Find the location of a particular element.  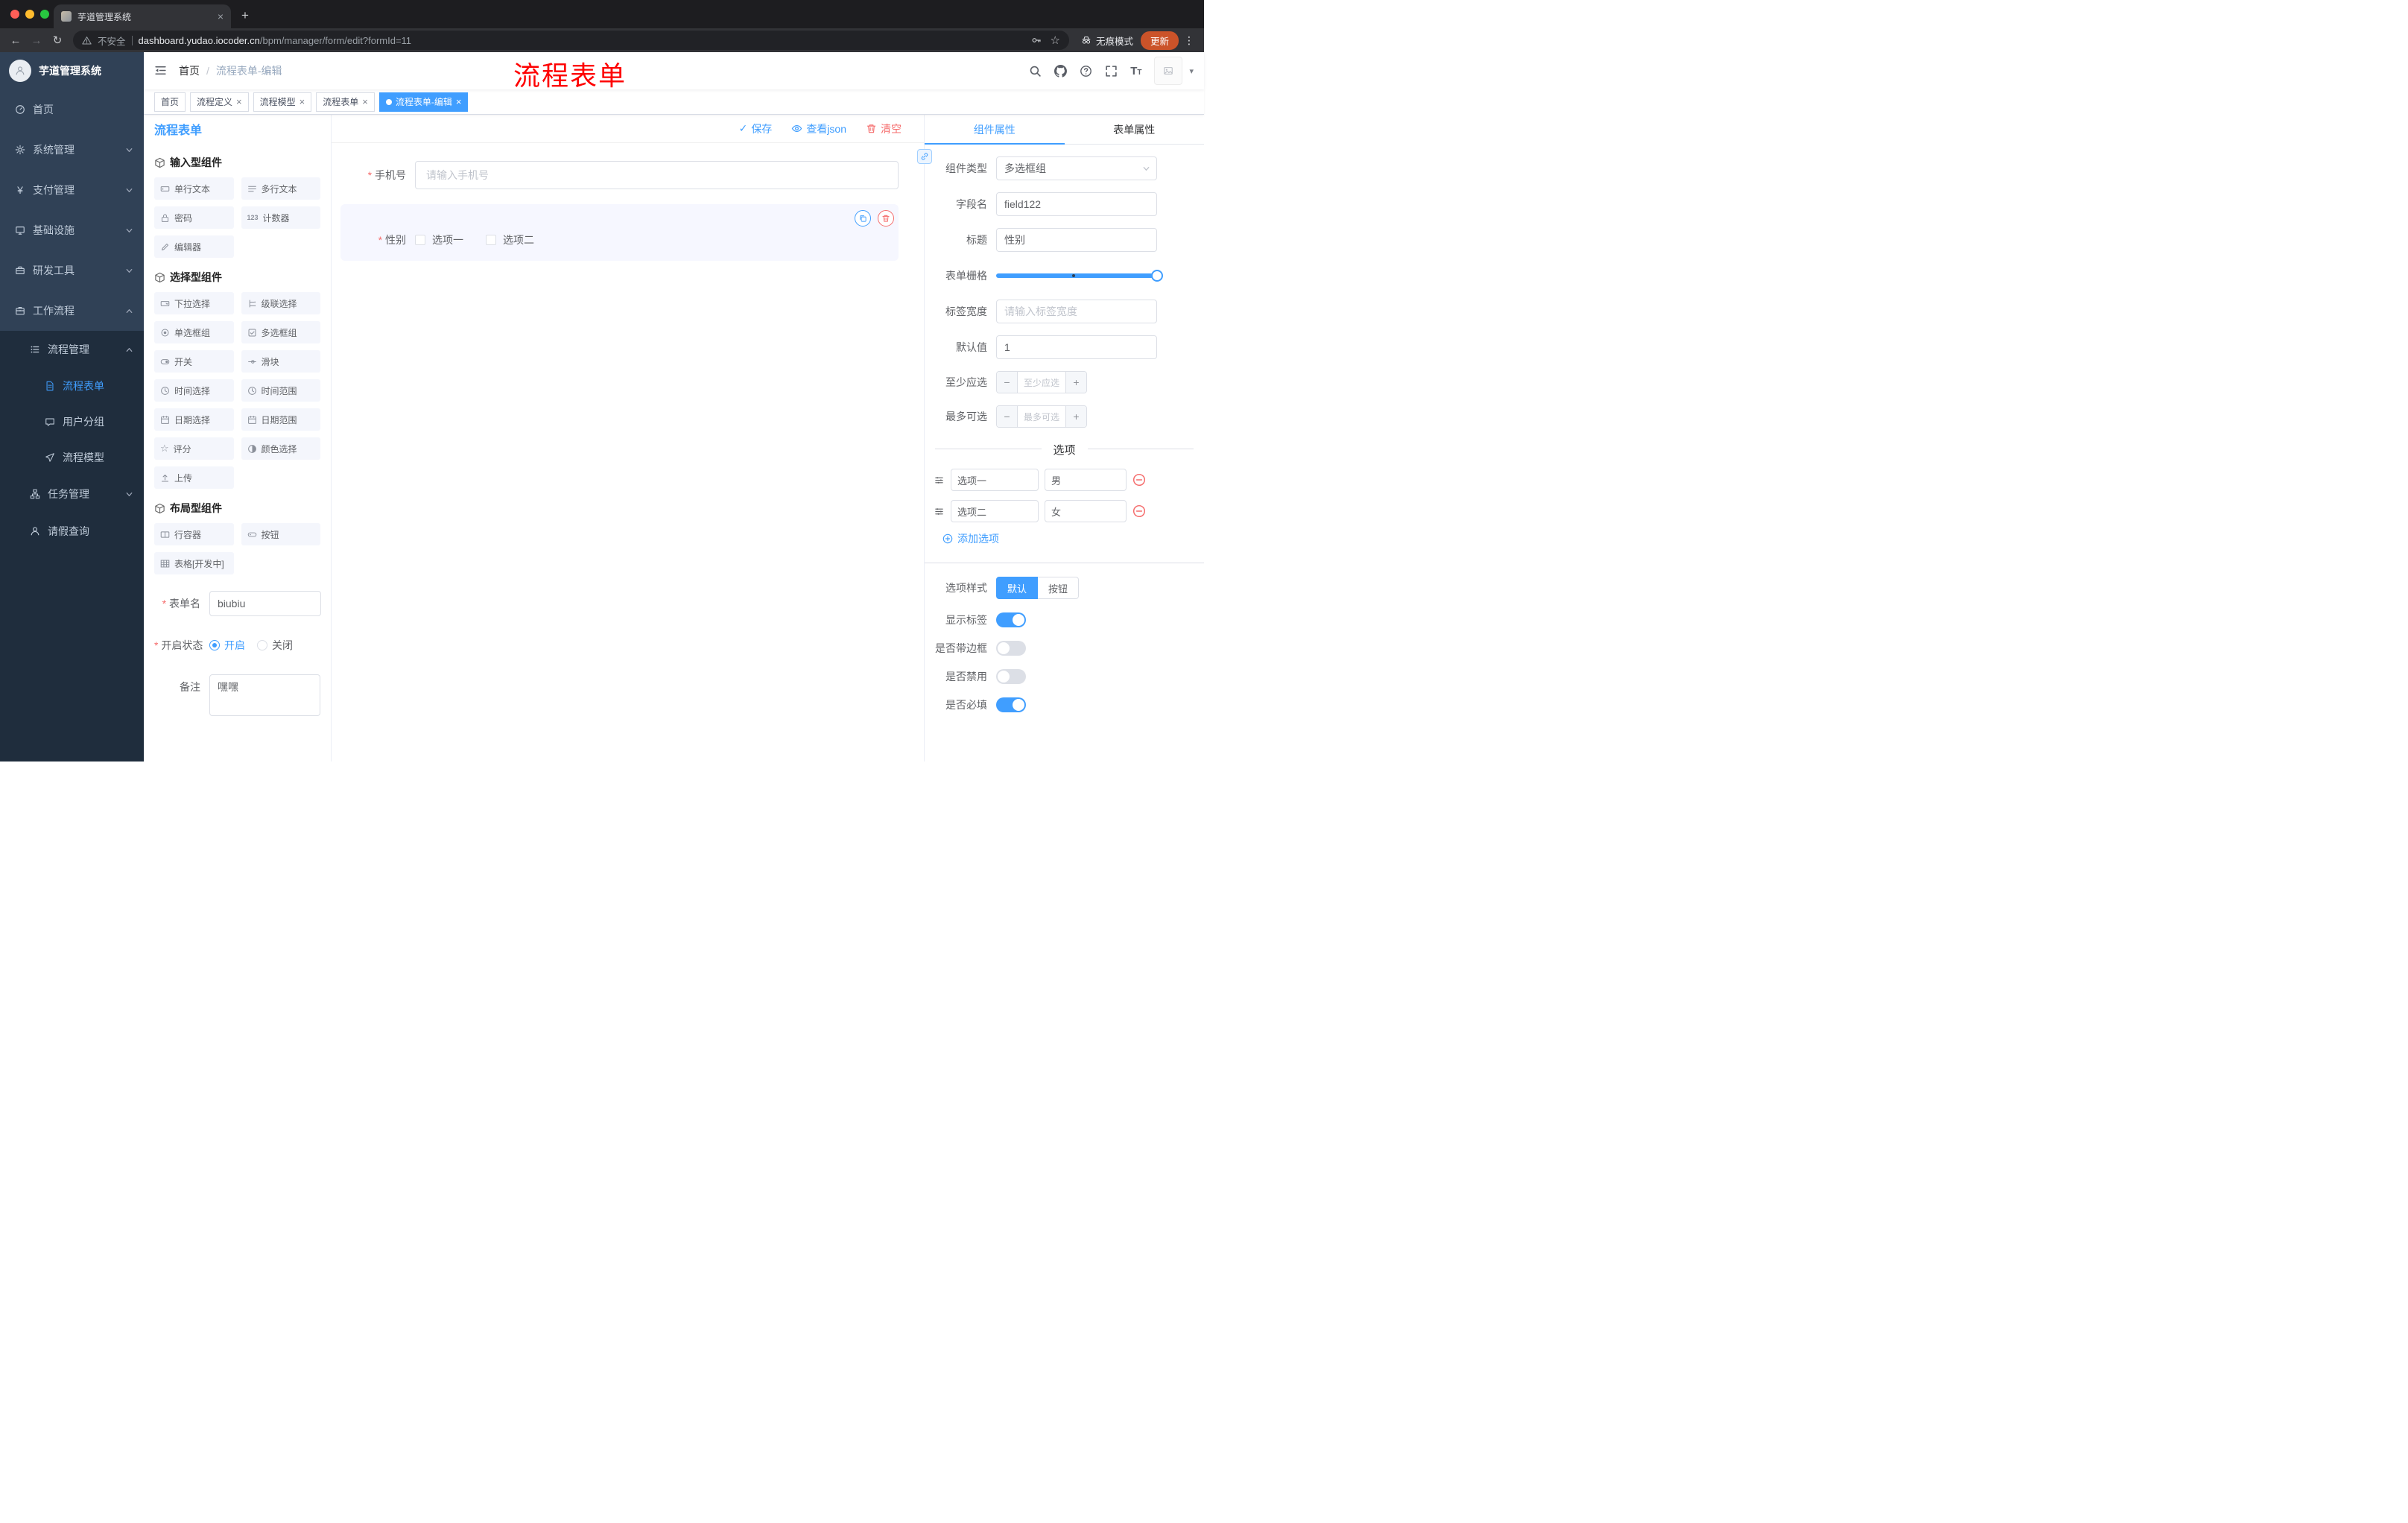

style-default-button: 默认 is located at coordinates (1017, 588).